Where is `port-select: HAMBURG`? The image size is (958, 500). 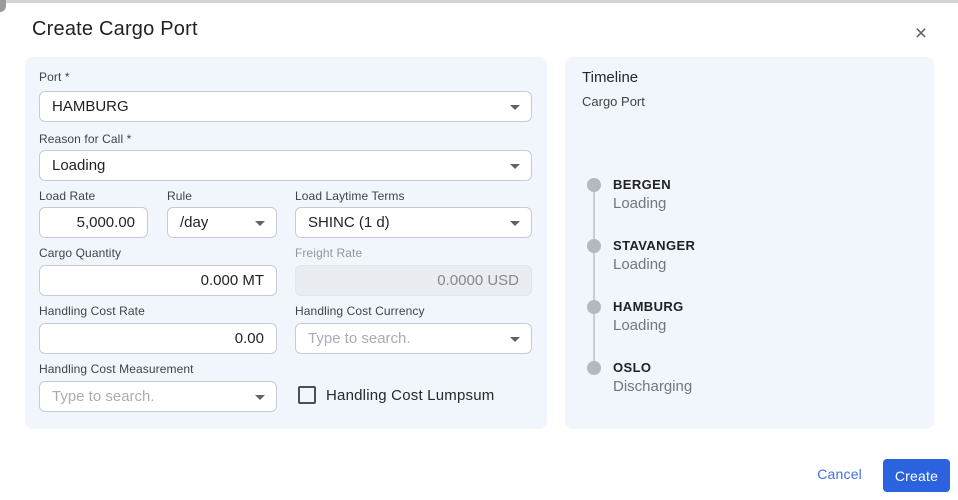
port-select: HAMBURG is located at coordinates (285, 106).